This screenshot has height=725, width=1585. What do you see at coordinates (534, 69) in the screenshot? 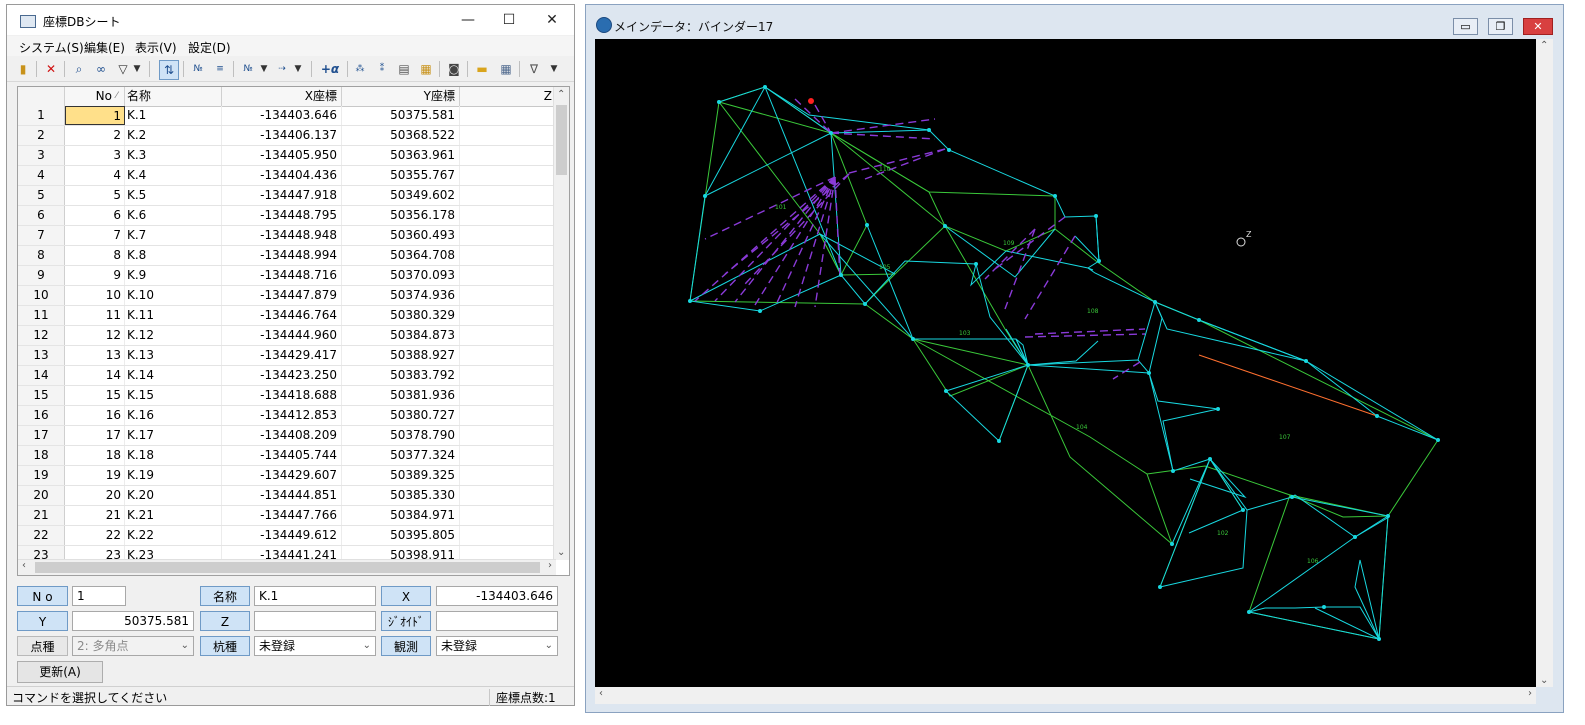
I see `filter2-icon: ∇` at bounding box center [534, 69].